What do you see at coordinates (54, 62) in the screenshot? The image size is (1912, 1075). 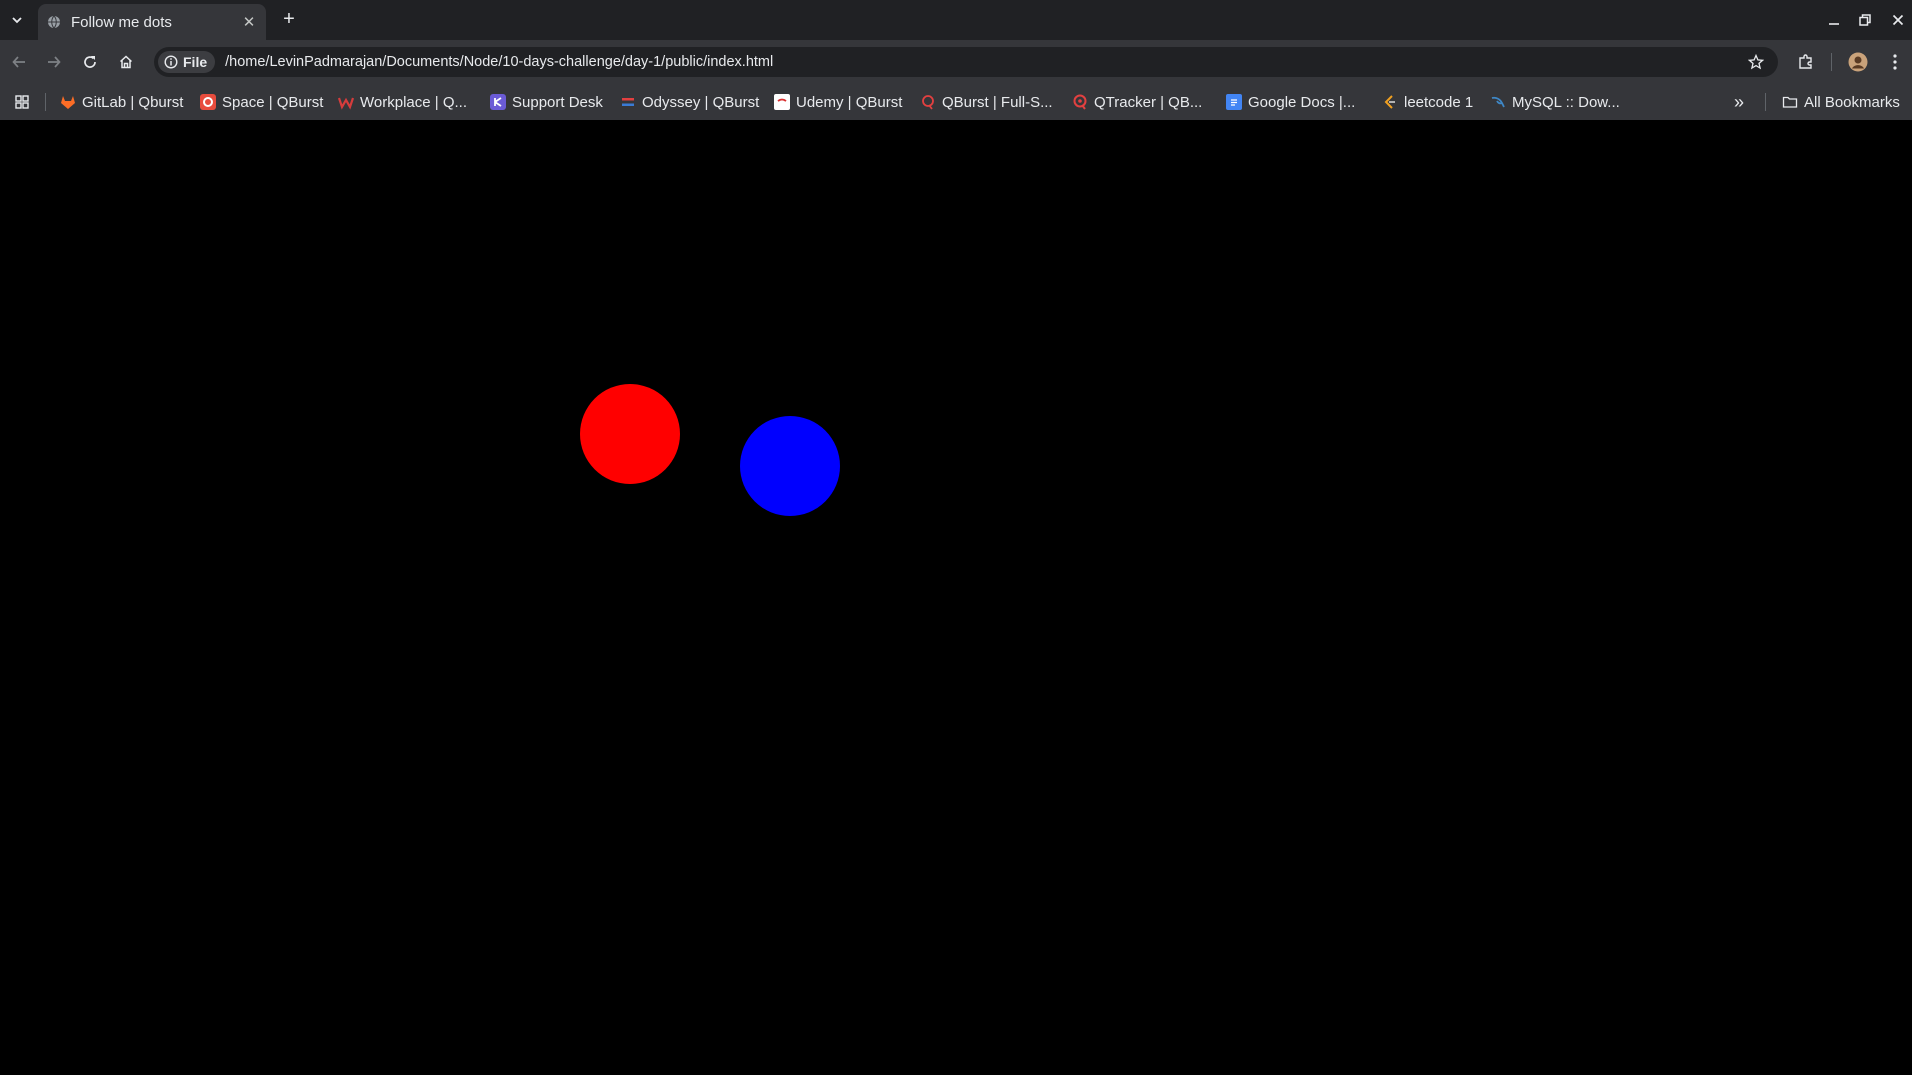 I see `forward-icon` at bounding box center [54, 62].